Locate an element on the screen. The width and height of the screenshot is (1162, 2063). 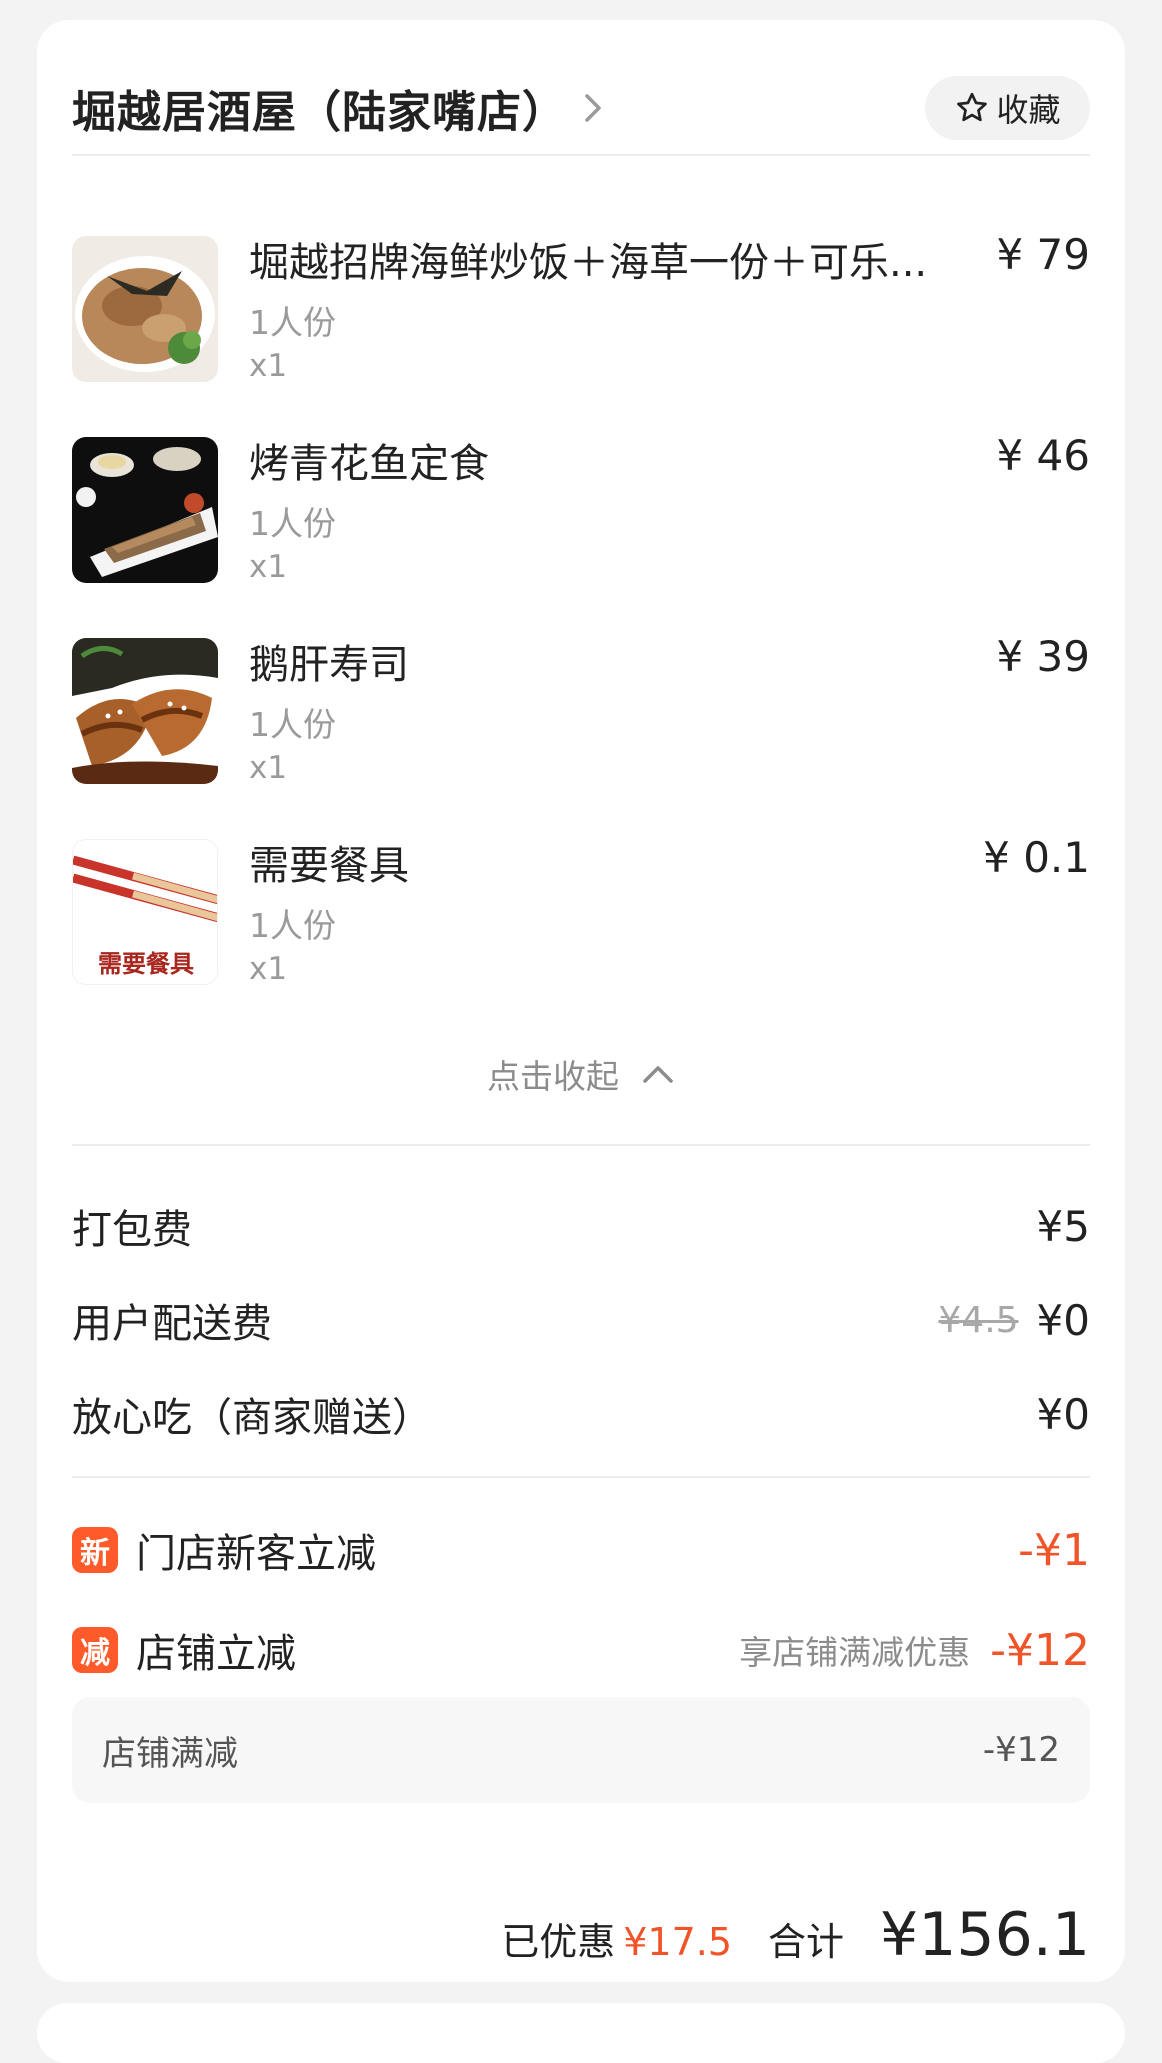
shop-link: 堀越居酒屋（陆家嘴店） is located at coordinates (339, 108).